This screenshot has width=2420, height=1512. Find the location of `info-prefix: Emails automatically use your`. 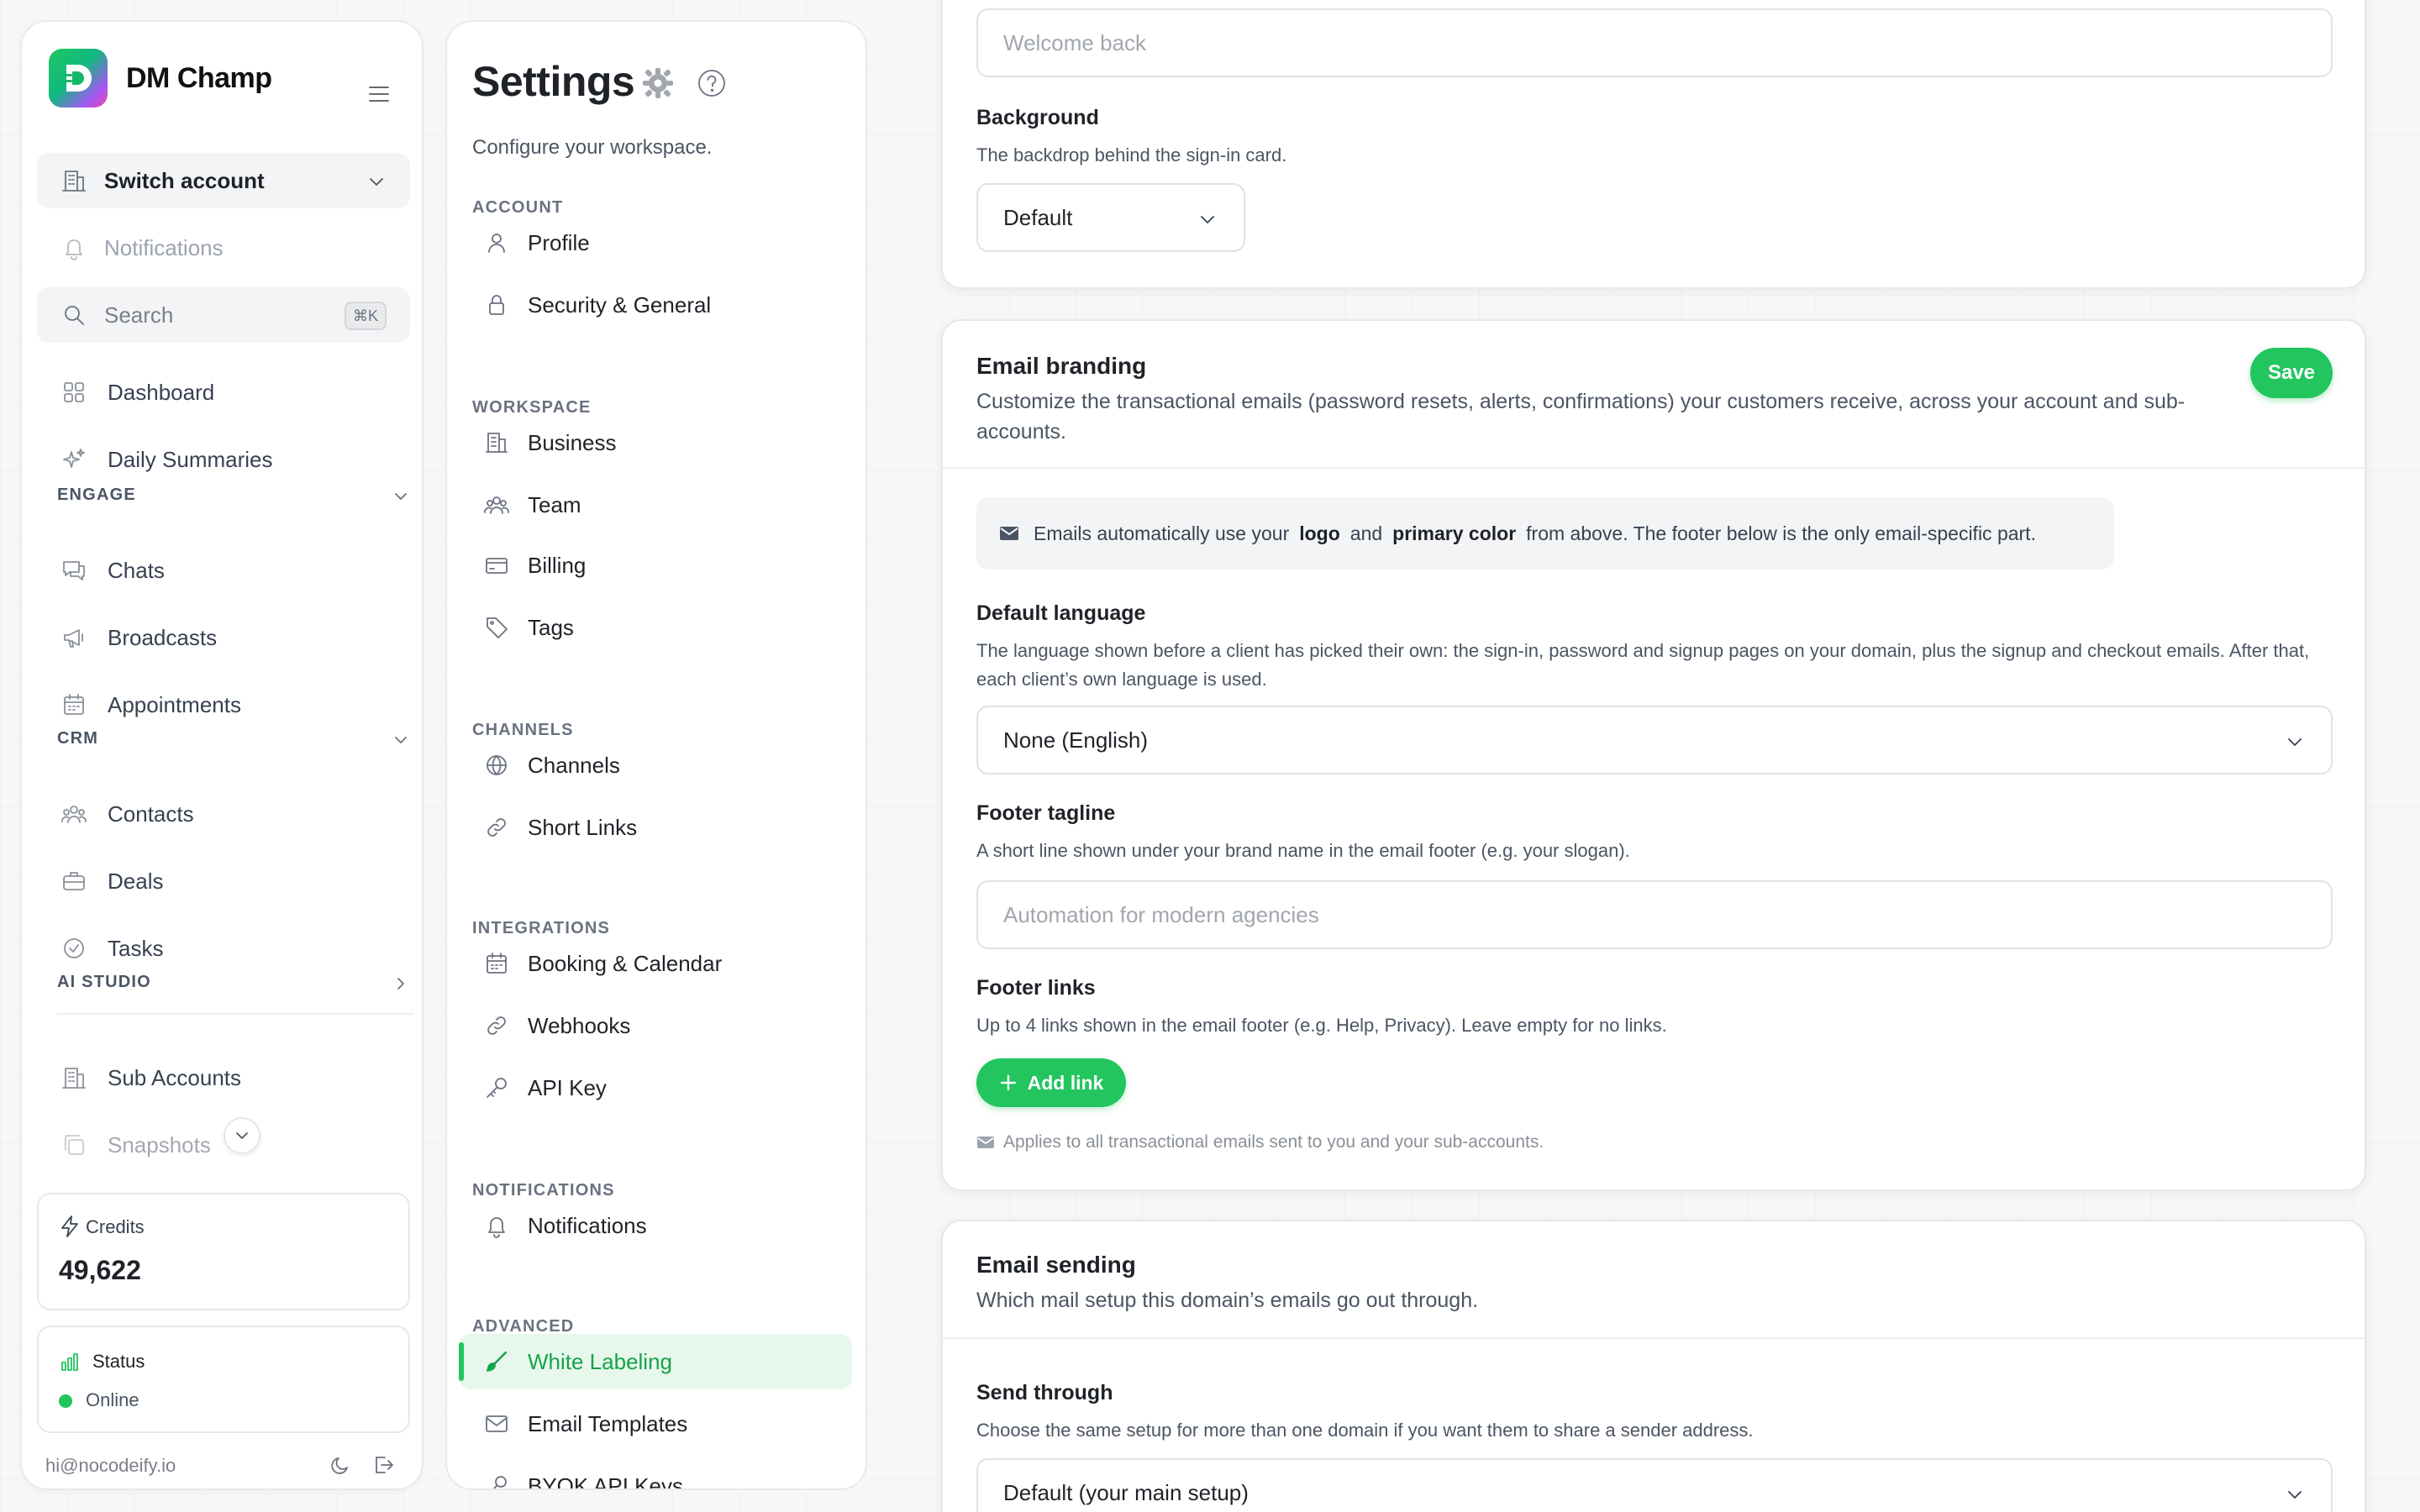

info-prefix: Emails automatically use your is located at coordinates (1162, 533).